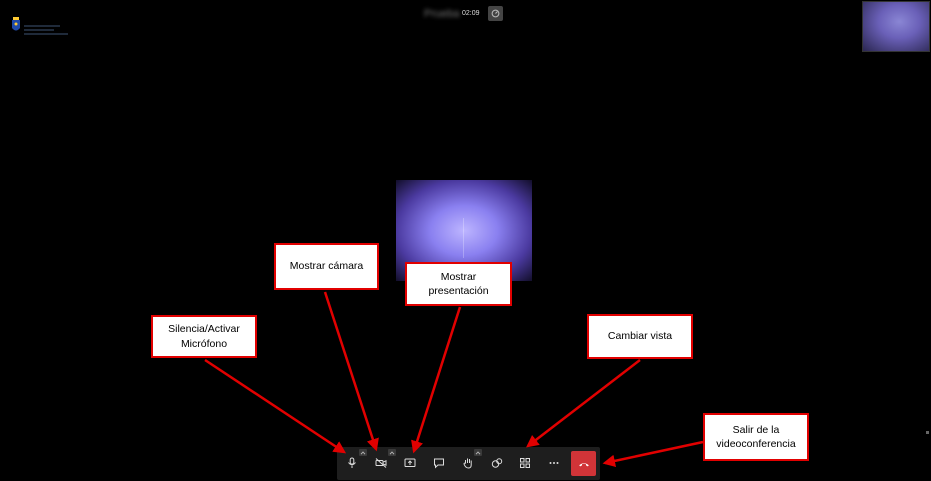  I want to click on arrow-to-share, so click(436, 380).